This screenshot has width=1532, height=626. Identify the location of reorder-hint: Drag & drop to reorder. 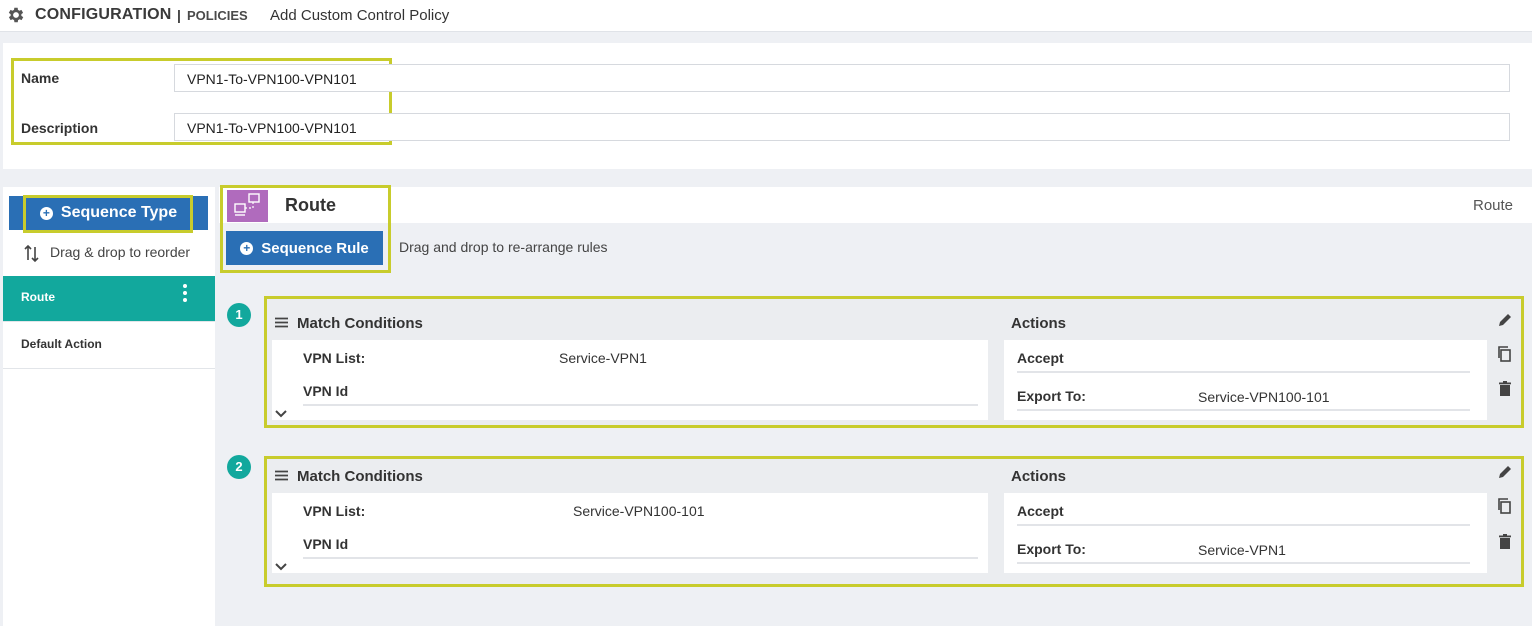
(120, 252).